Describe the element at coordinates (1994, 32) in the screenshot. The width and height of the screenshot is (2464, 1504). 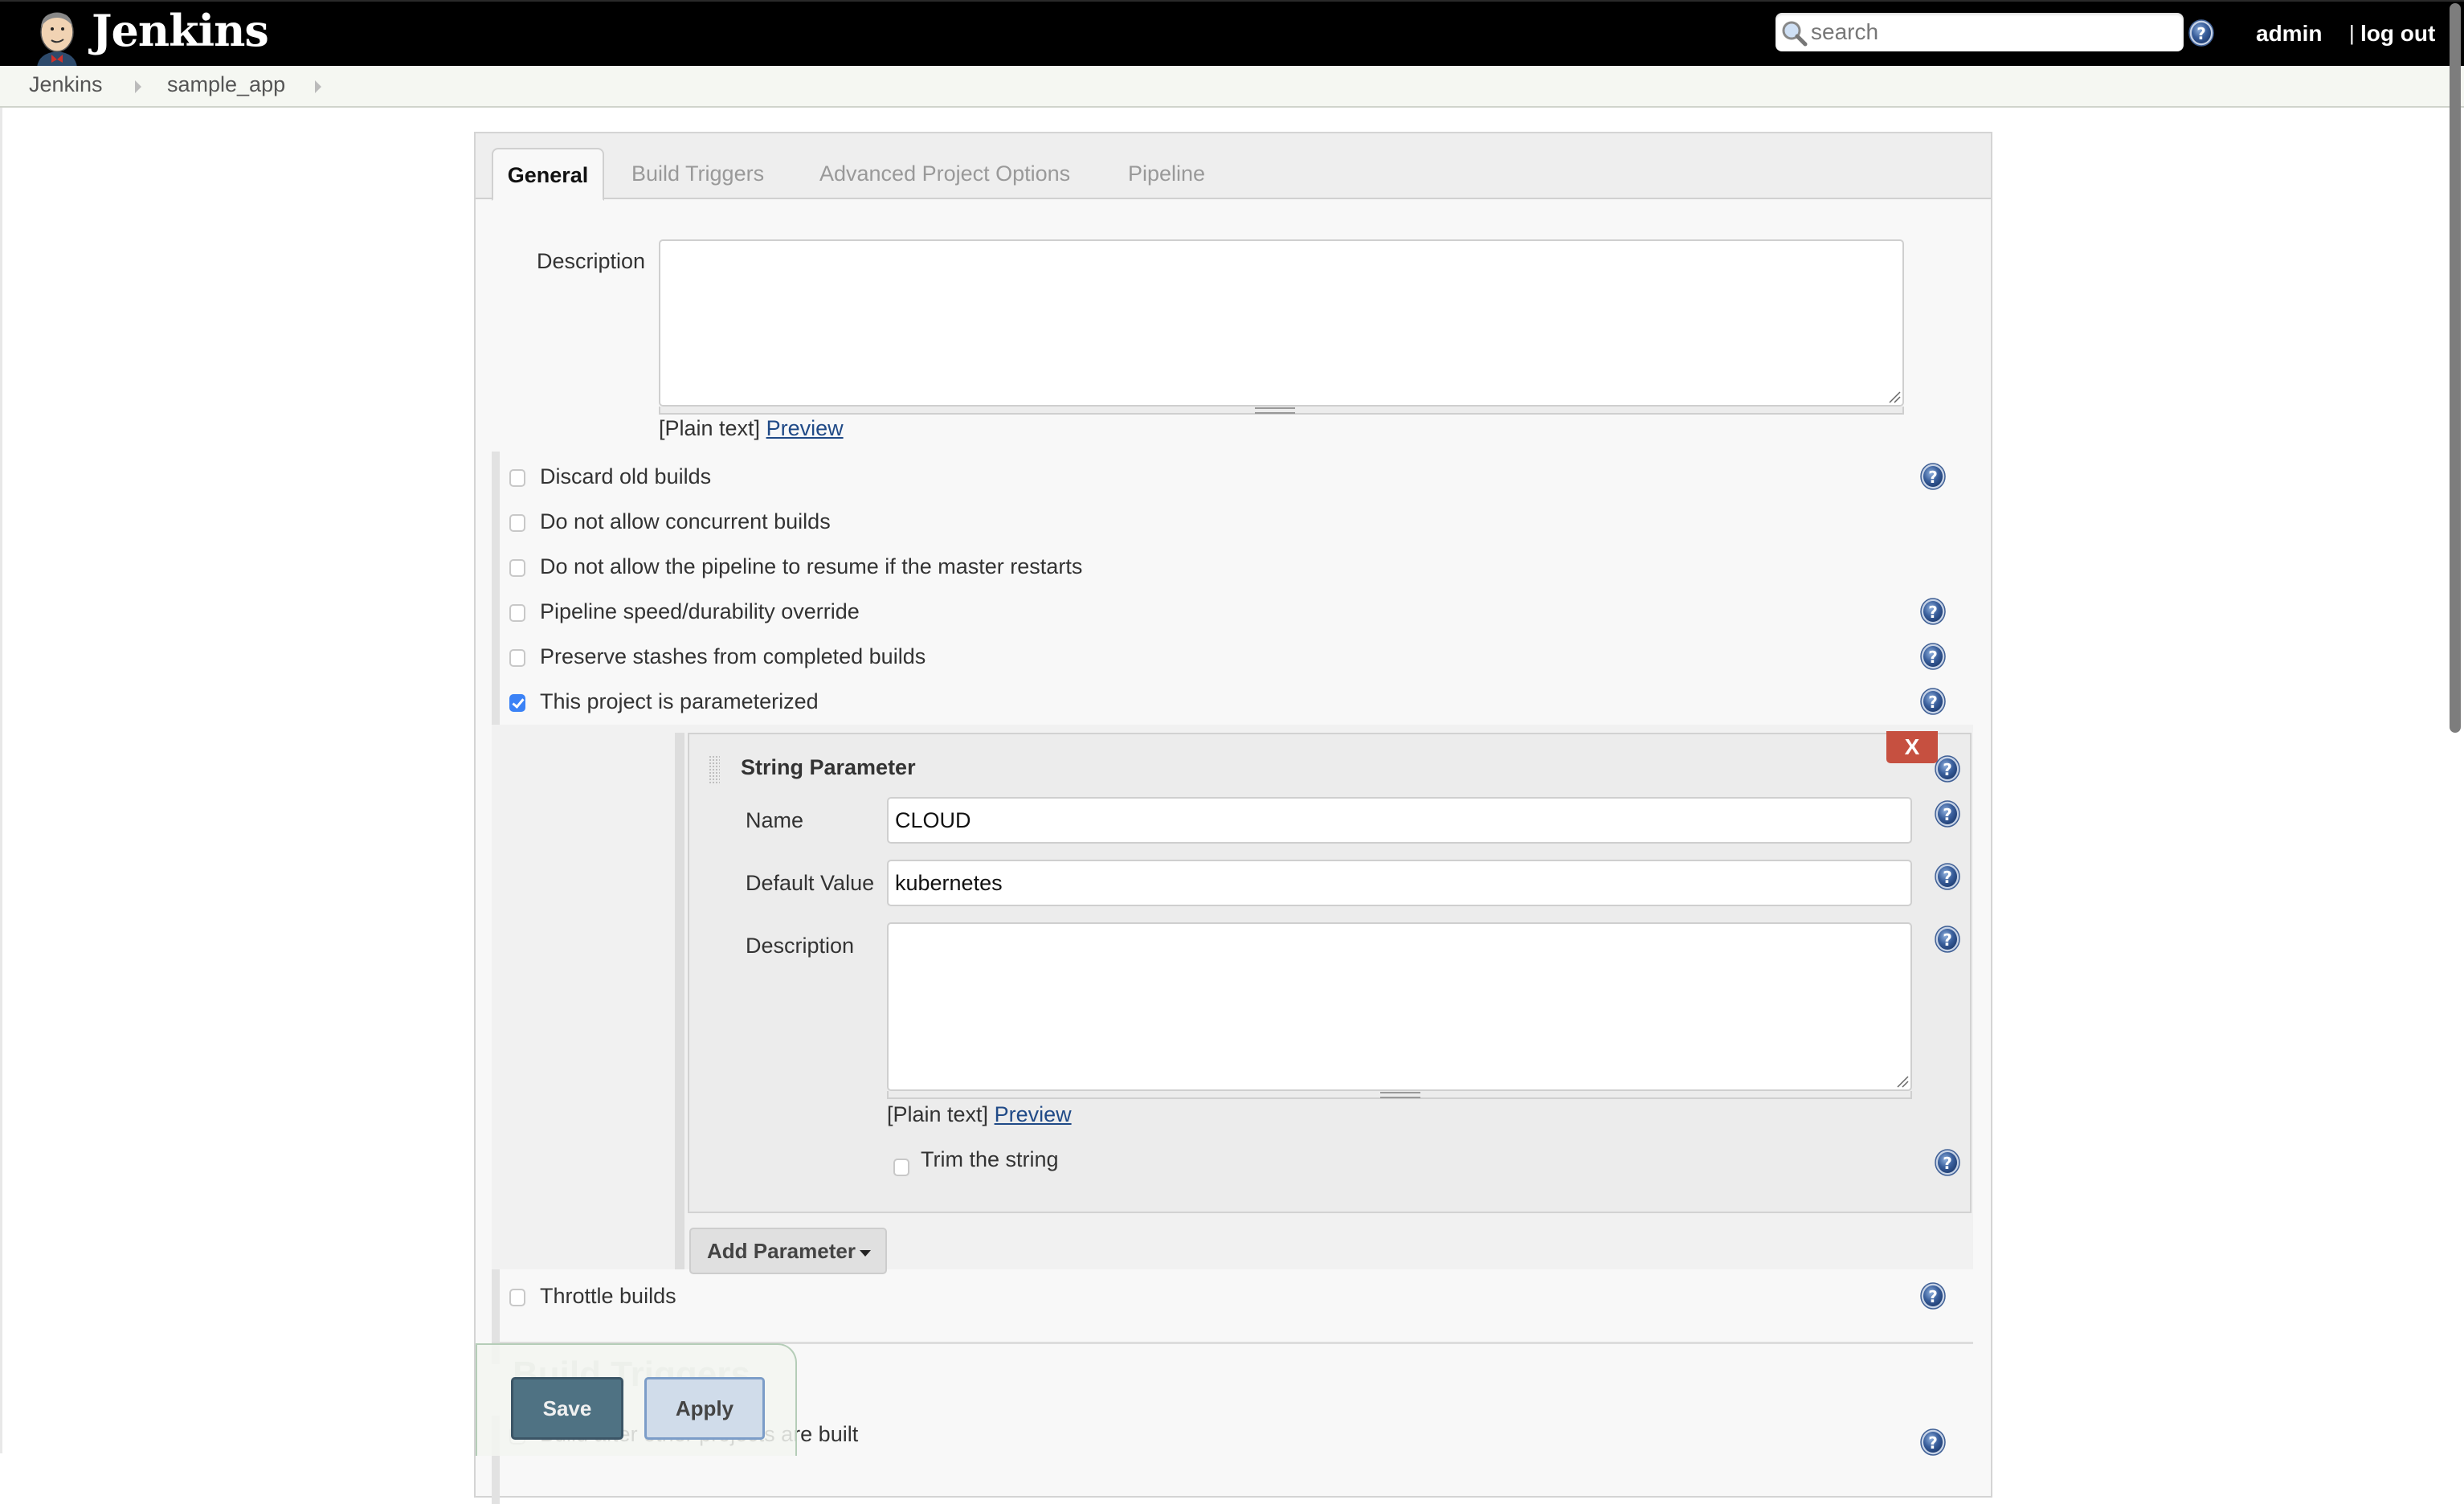
I see `search-input` at that location.